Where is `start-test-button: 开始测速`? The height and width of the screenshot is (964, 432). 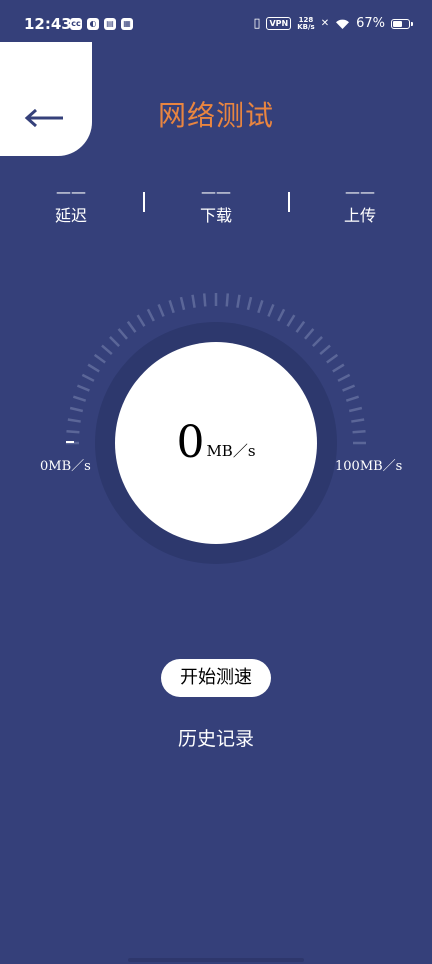
start-test-button: 开始测速 is located at coordinates (216, 678).